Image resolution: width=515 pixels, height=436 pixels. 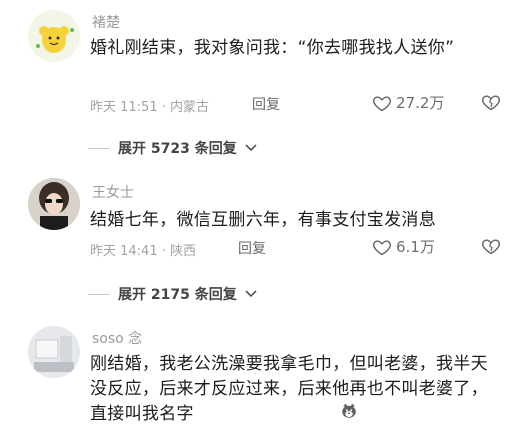 I want to click on comment-text: 结婚七年，微信互删六年，有事支付宝发消息, so click(x=263, y=220).